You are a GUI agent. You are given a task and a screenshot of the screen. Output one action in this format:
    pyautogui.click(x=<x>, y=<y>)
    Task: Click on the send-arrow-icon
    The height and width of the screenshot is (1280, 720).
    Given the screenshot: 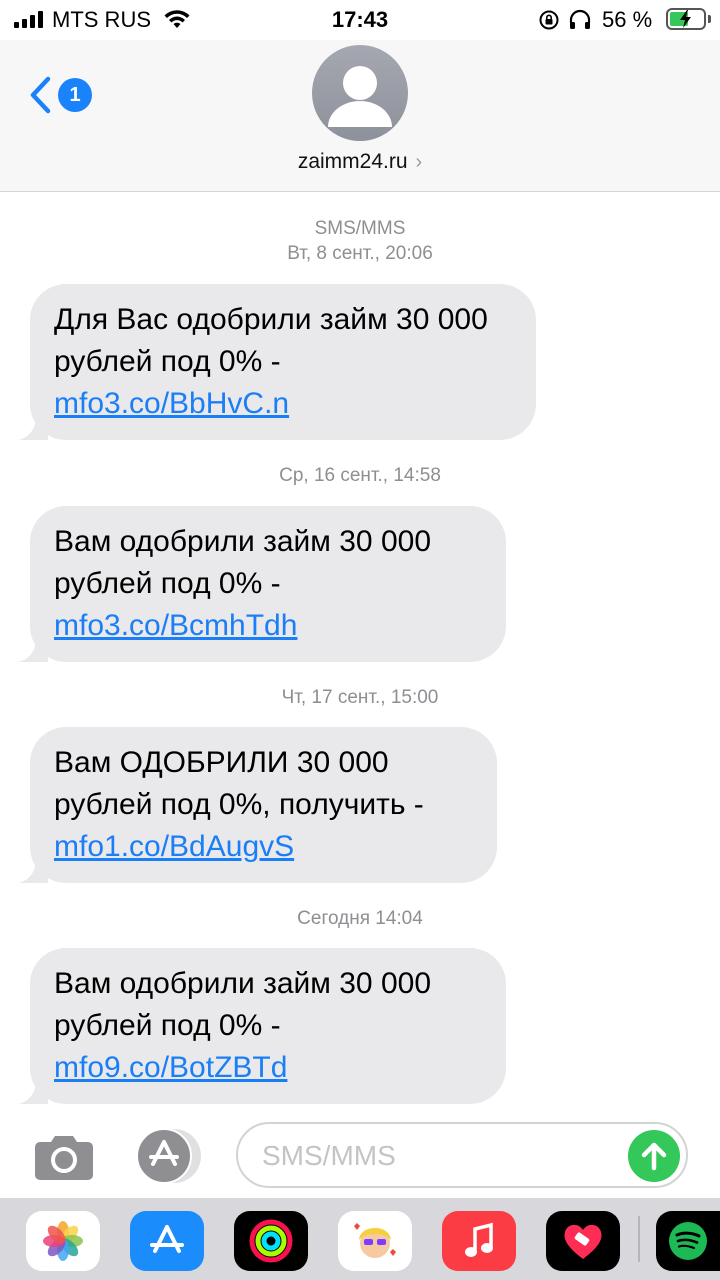 What is the action you would take?
    pyautogui.click(x=654, y=1156)
    